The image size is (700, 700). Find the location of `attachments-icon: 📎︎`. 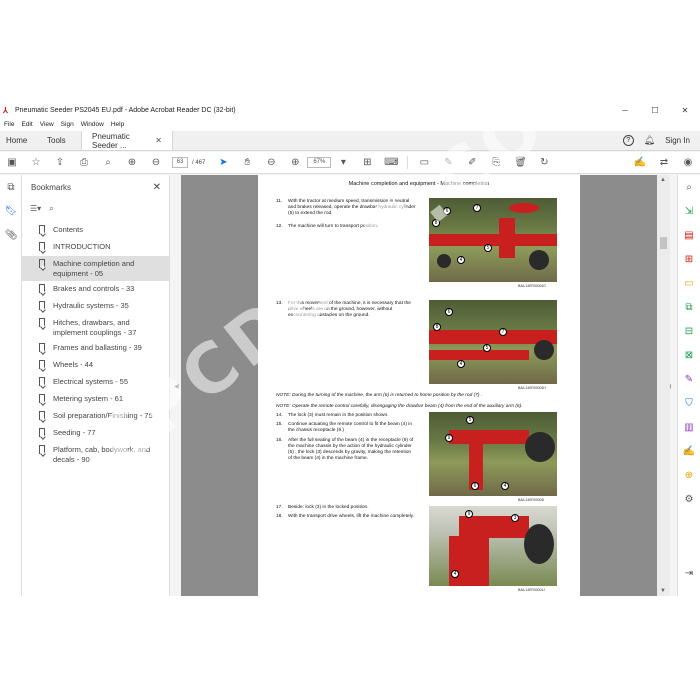

attachments-icon: 📎︎ is located at coordinates (11, 235).